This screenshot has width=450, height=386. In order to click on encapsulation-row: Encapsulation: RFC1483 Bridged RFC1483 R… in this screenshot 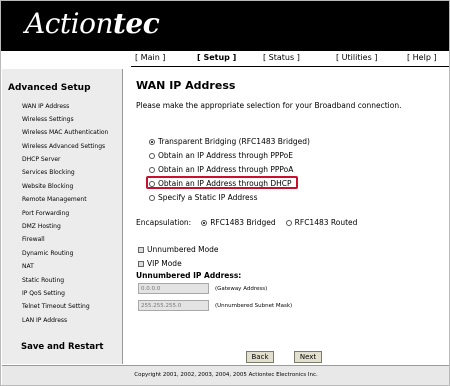, I will do `click(246, 222)`.